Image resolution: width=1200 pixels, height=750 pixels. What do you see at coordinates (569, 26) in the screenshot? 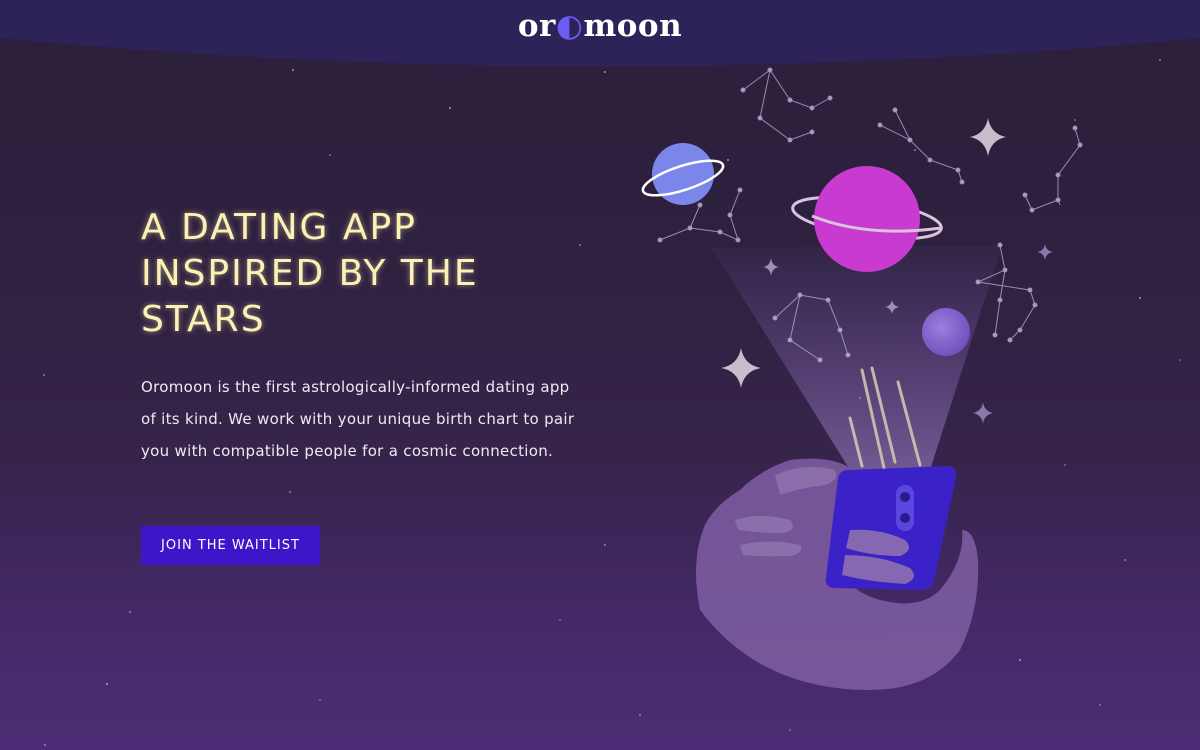
I see `moon-icon: ◐` at bounding box center [569, 26].